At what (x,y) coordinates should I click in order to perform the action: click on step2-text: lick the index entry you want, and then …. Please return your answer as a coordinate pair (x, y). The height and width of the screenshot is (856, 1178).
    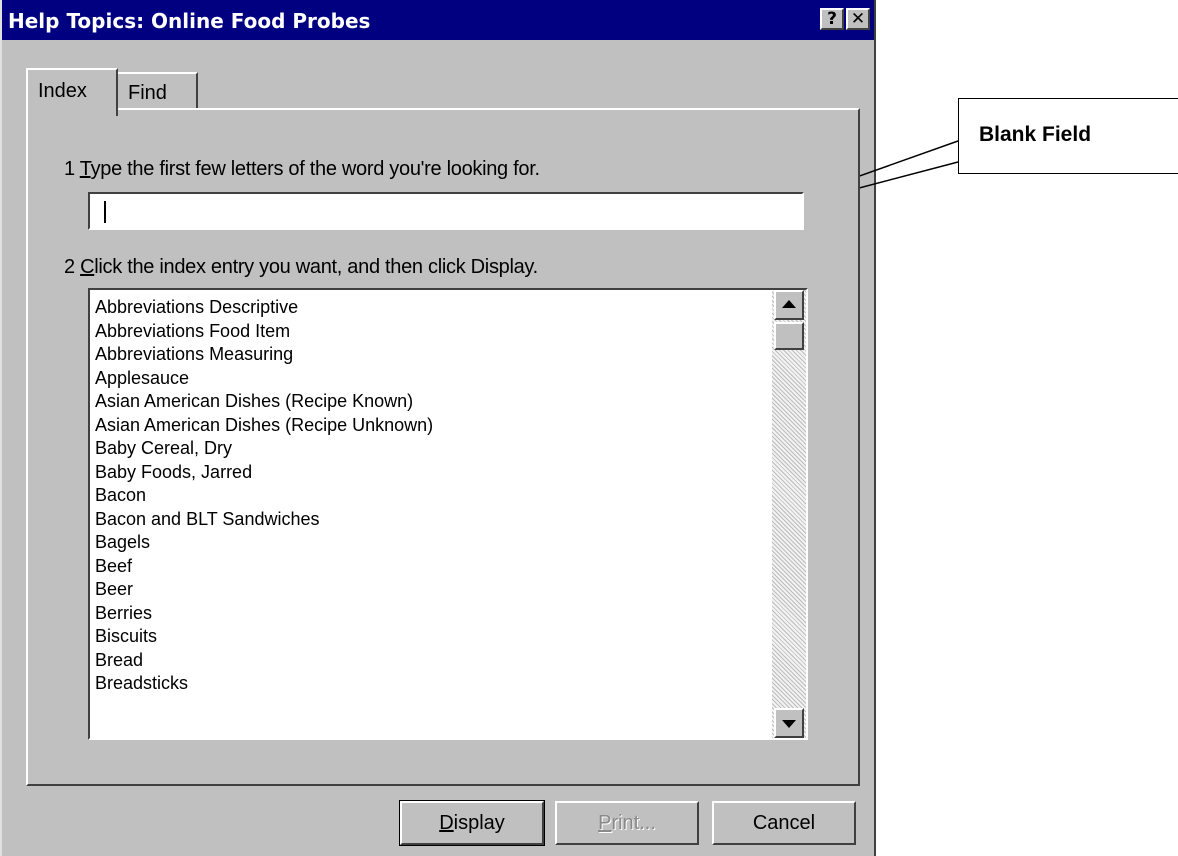
    Looking at the image, I should click on (316, 267).